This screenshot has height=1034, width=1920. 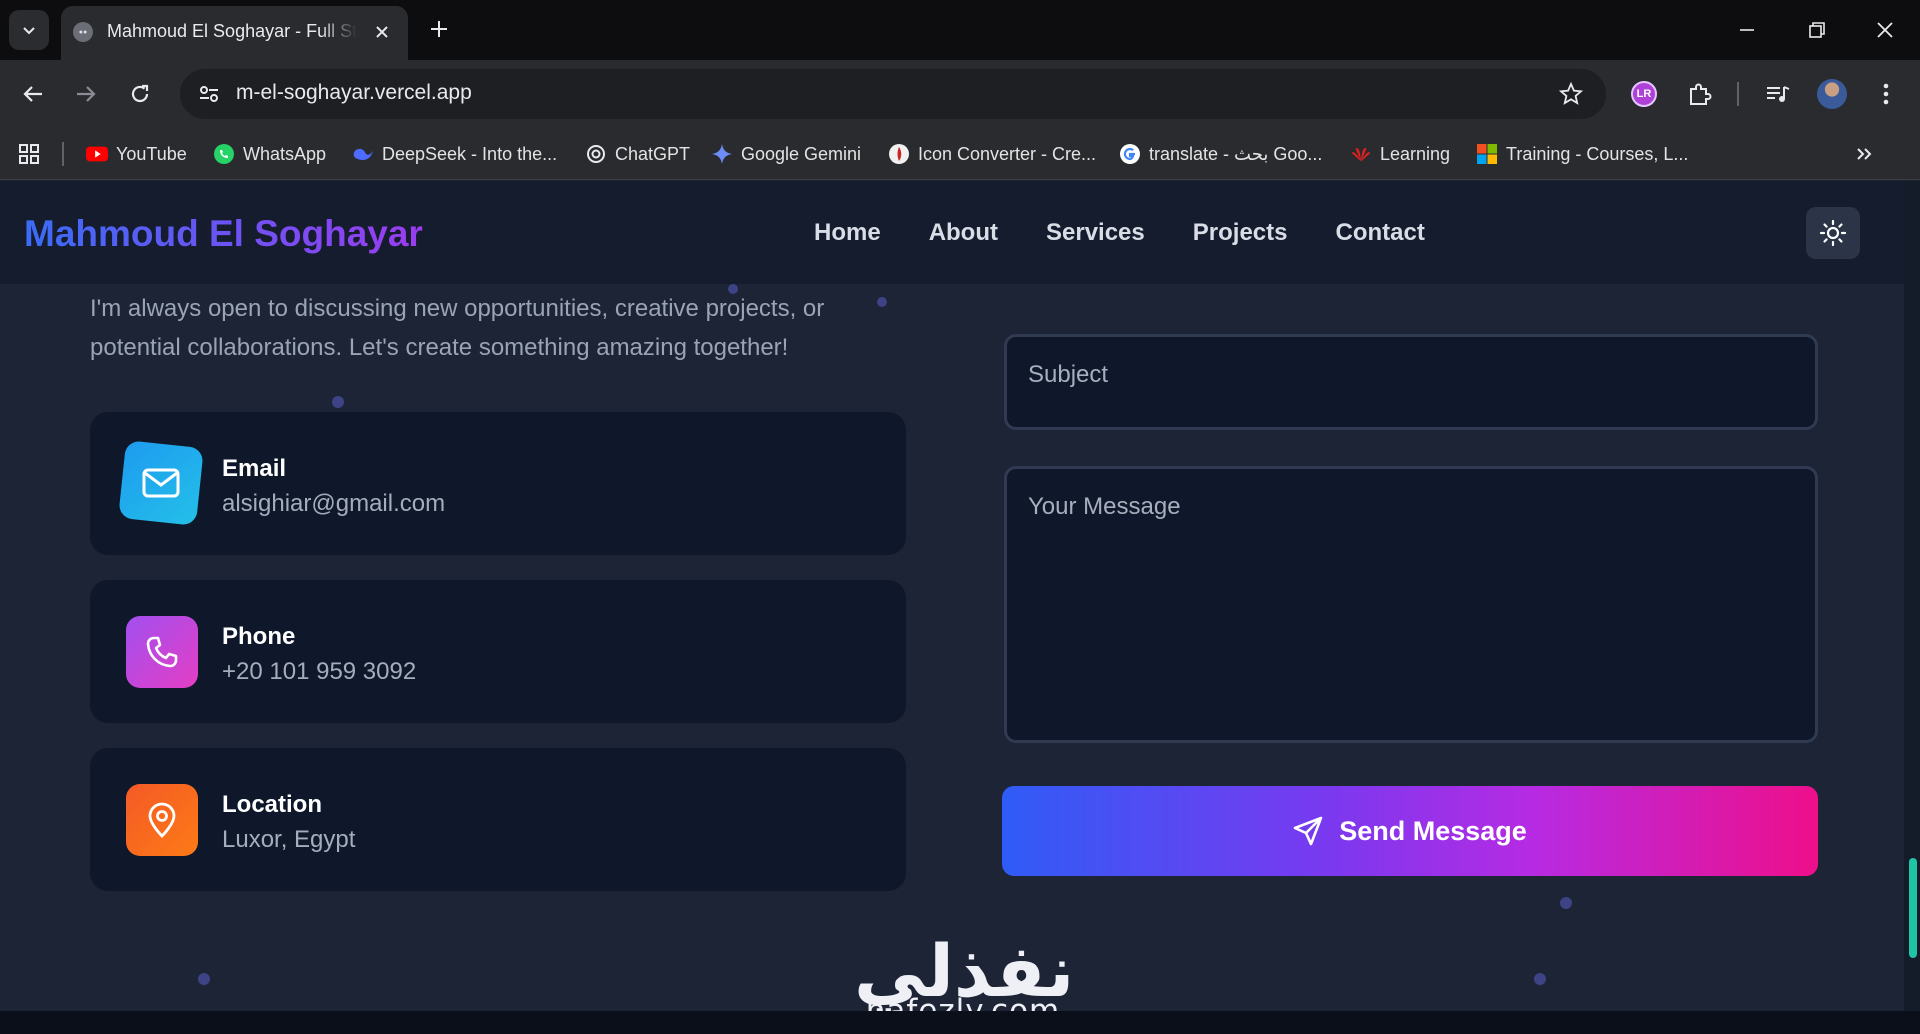 I want to click on huawei-icon, so click(x=1361, y=154).